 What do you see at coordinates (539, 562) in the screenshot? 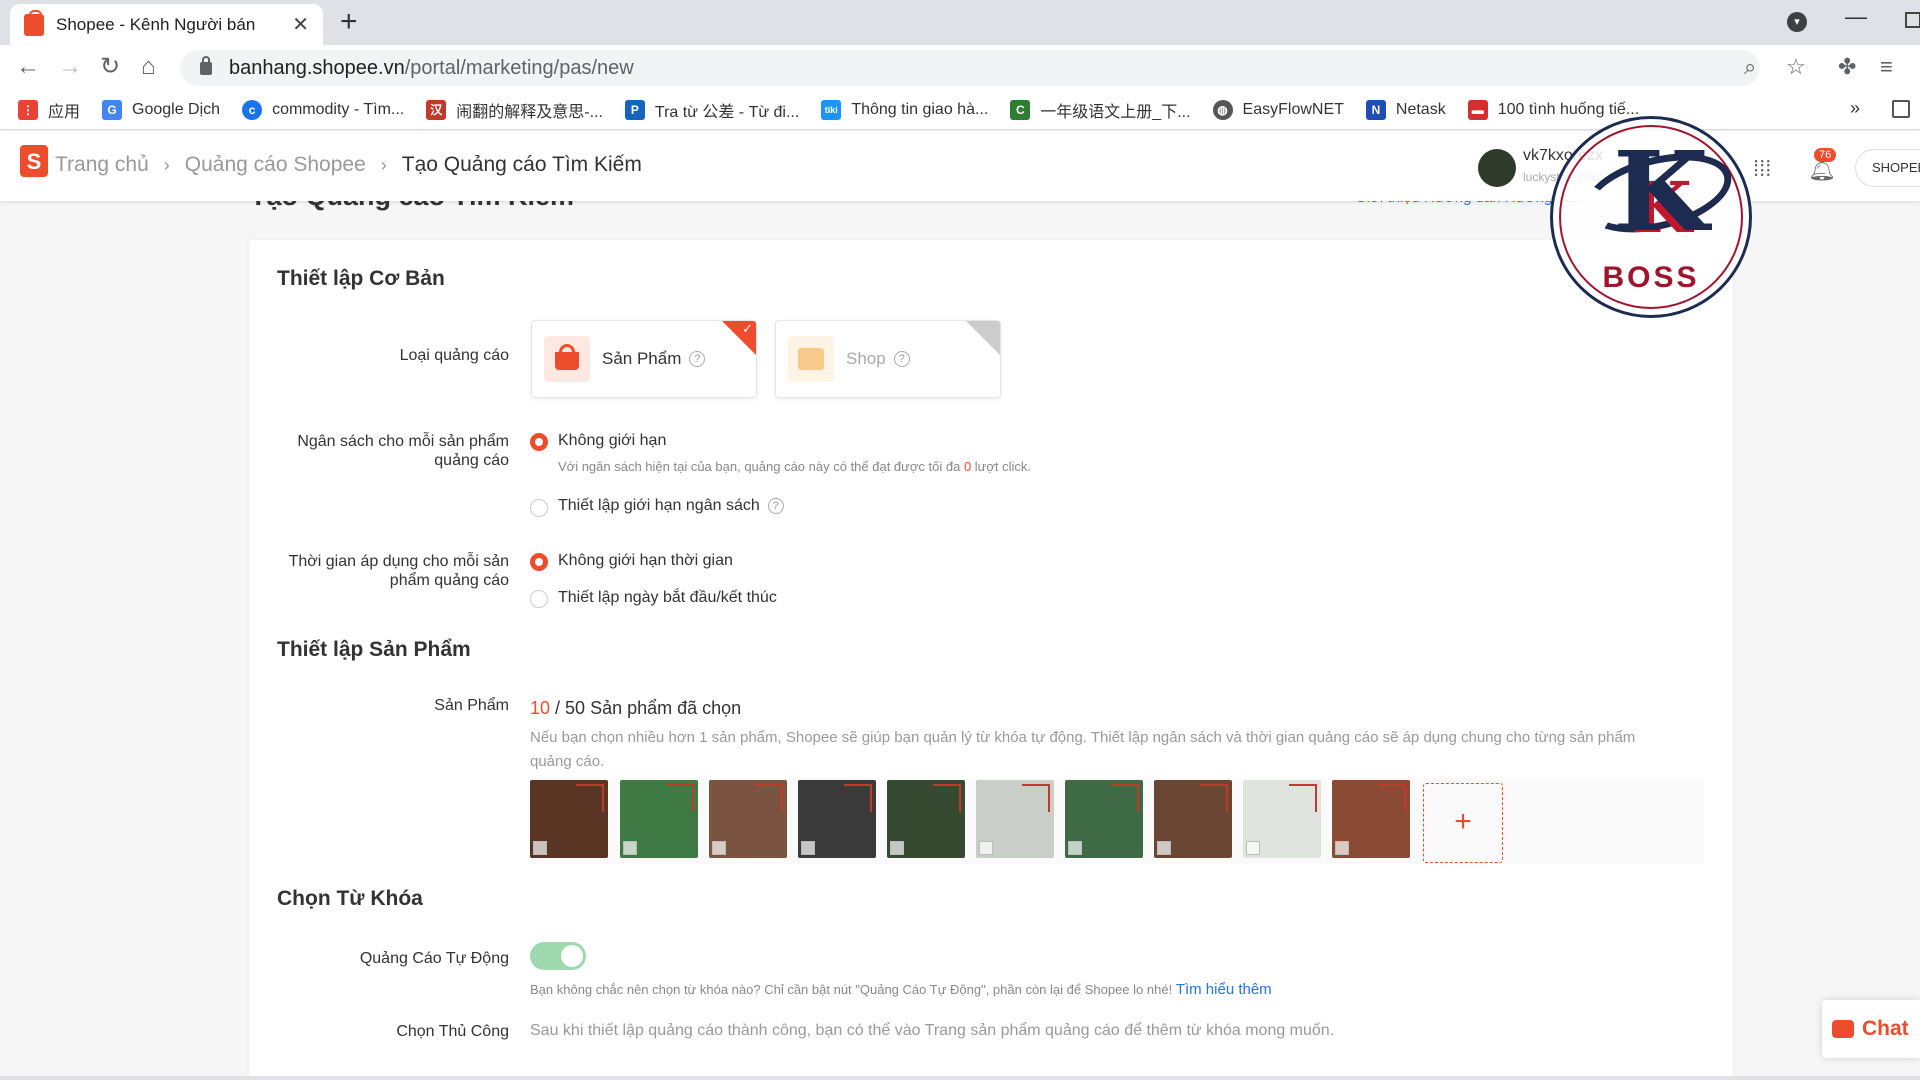
I see `time-unlimited-radio` at bounding box center [539, 562].